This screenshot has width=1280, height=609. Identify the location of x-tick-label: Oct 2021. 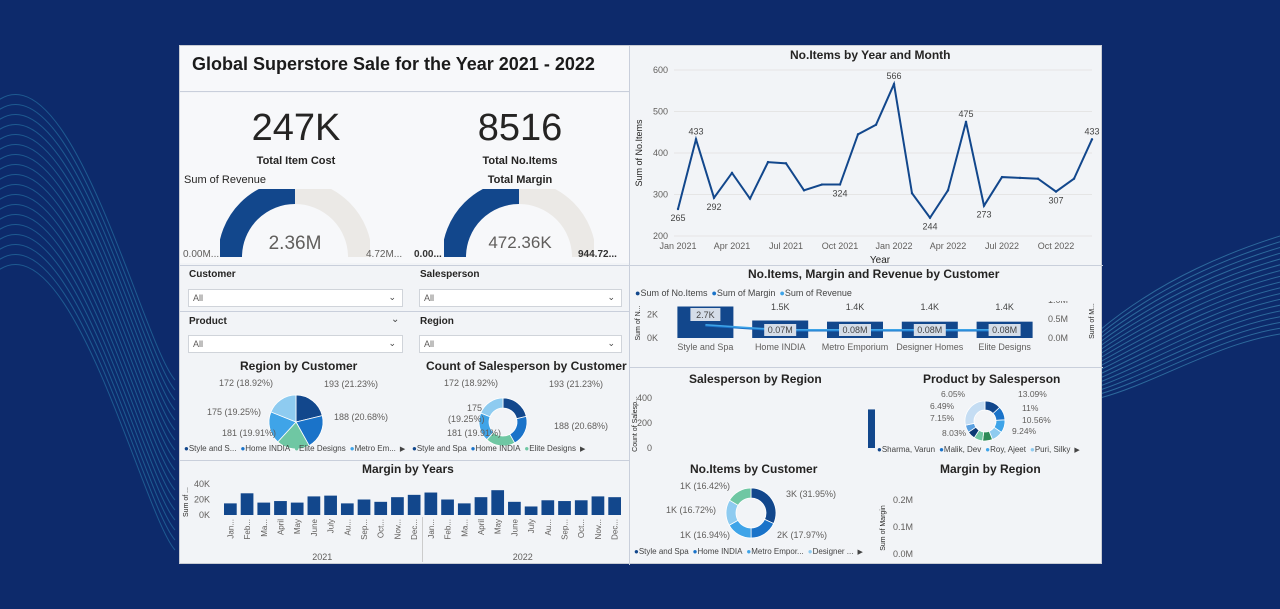
(840, 246).